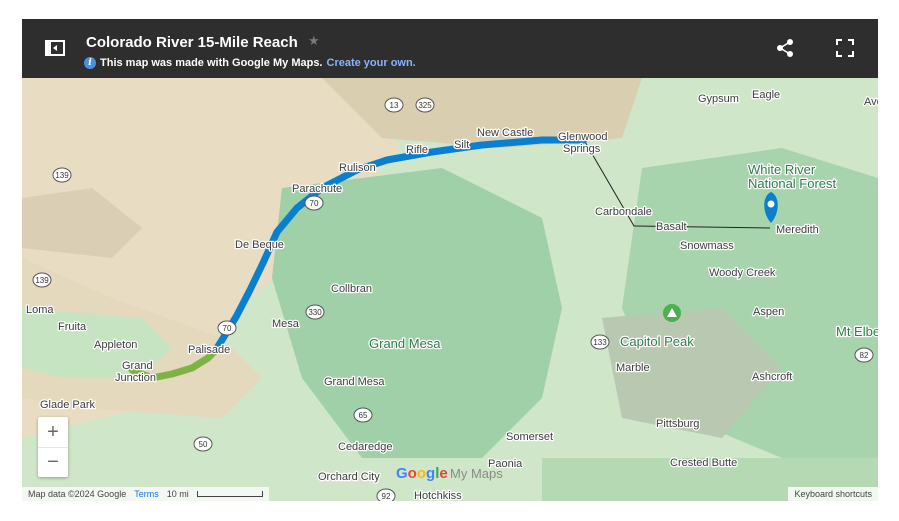 The width and height of the screenshot is (899, 521). I want to click on place-label: Parachute, so click(317, 189).